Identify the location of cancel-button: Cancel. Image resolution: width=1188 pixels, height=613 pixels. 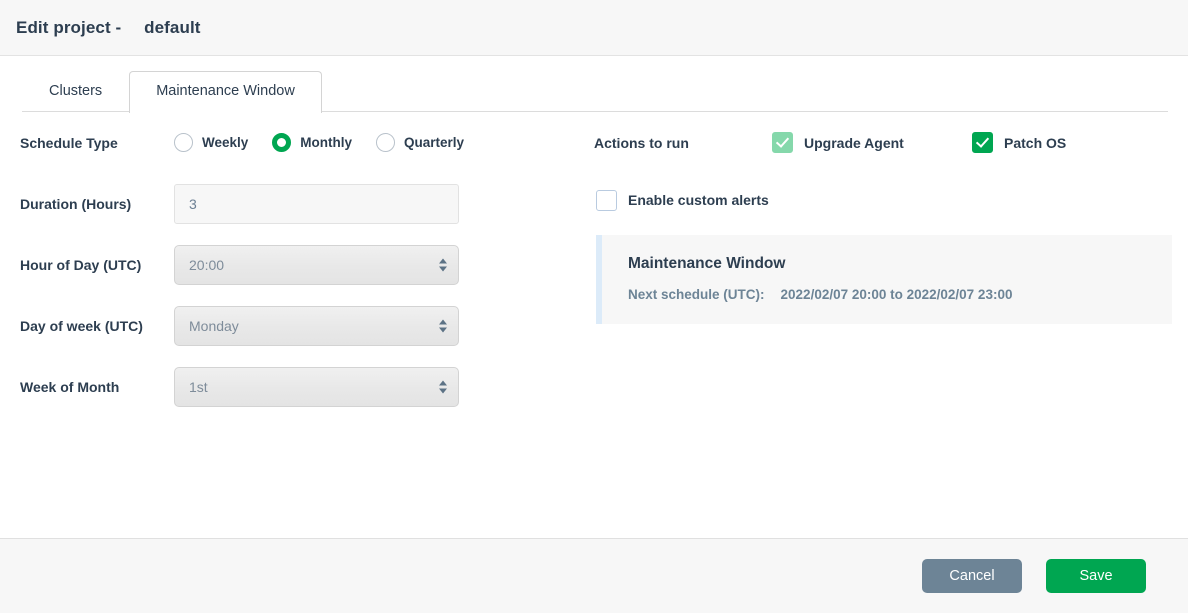
(972, 576).